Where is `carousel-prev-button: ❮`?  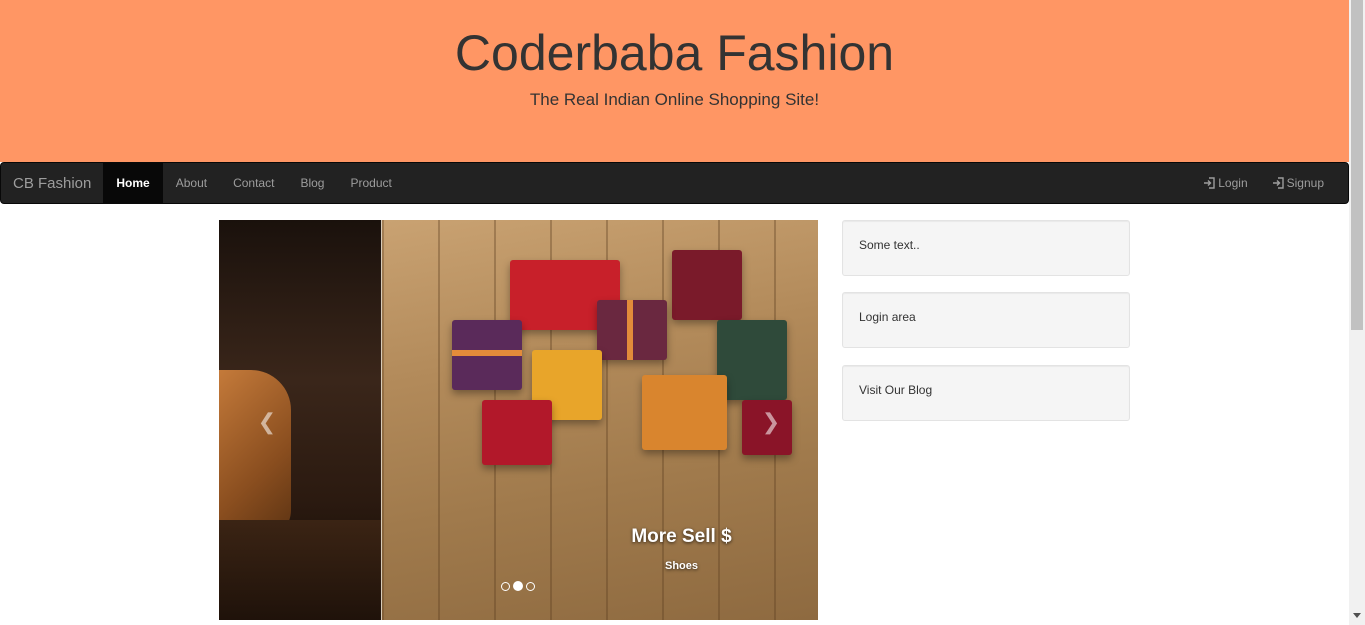 carousel-prev-button: ❮ is located at coordinates (267, 421).